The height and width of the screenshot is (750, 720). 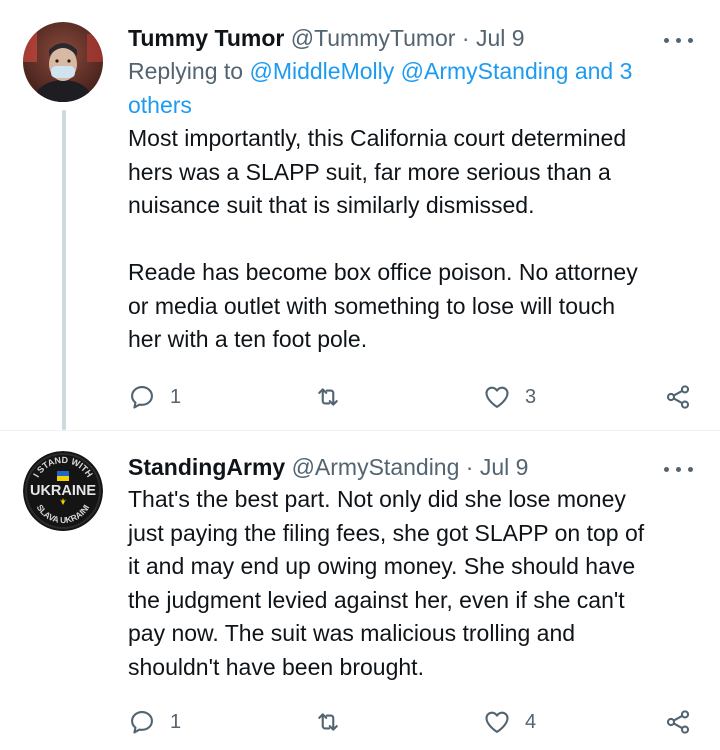 I want to click on like-button: 4, so click(x=509, y=722).